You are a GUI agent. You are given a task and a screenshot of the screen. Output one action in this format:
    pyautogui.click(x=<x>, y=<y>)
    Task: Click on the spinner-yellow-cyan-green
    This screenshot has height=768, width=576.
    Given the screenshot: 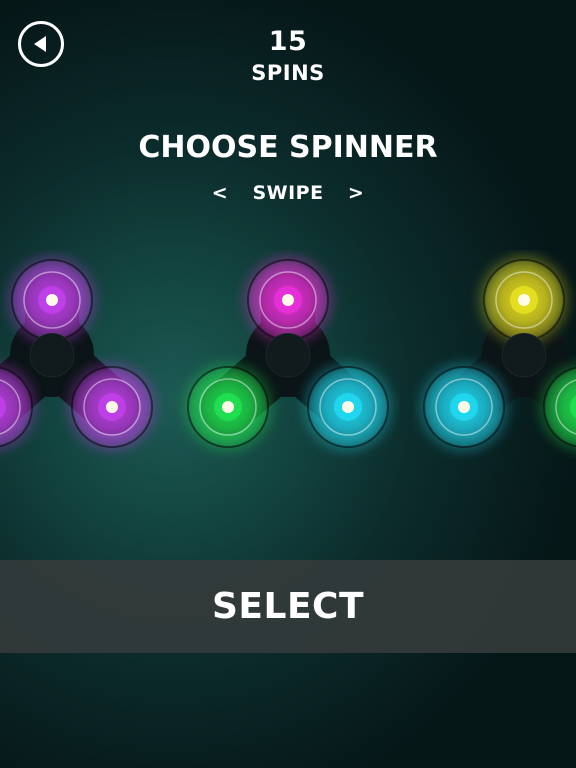 What is the action you would take?
    pyautogui.click(x=494, y=355)
    